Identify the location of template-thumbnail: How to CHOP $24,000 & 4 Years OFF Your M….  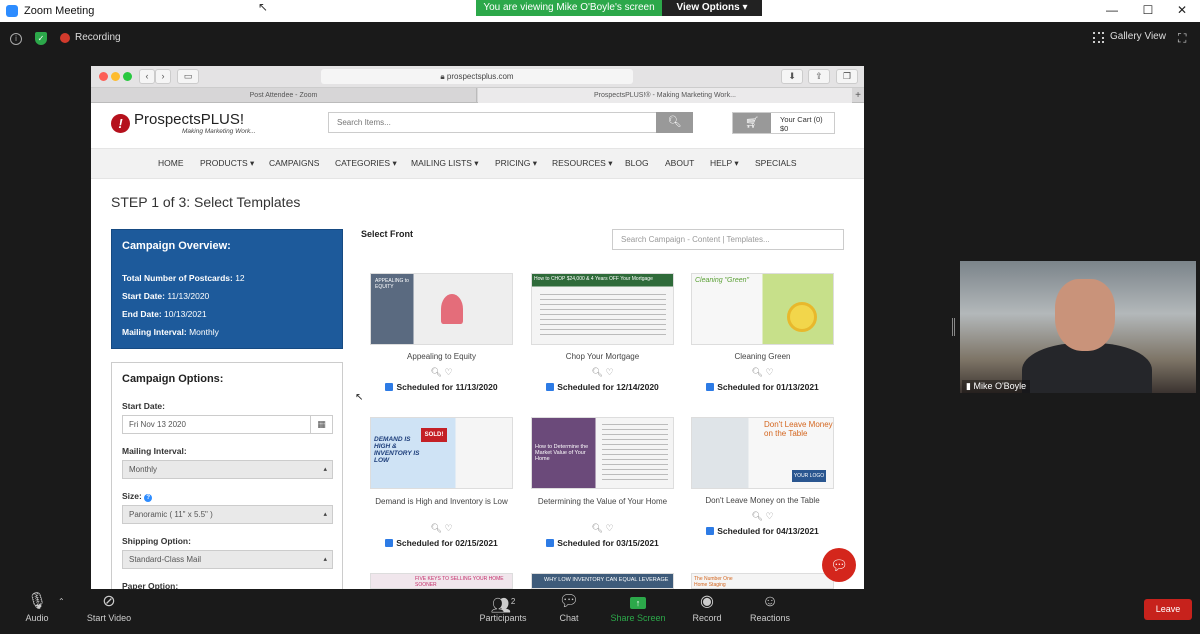
(602, 309).